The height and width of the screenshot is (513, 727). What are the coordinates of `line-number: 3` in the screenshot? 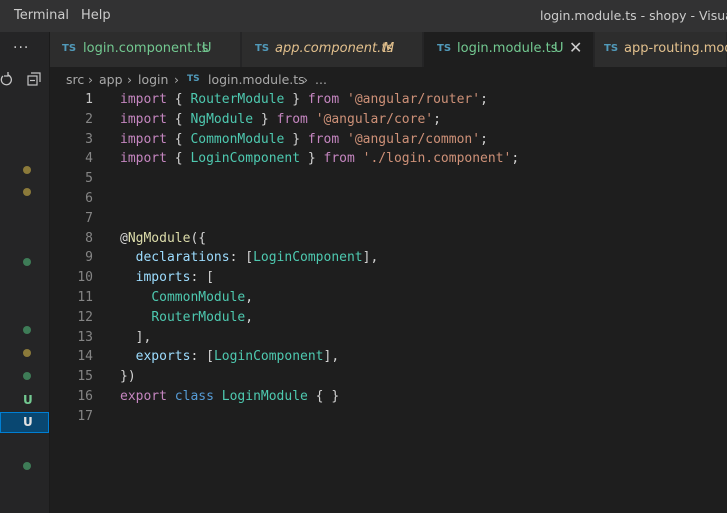 It's located at (89, 139).